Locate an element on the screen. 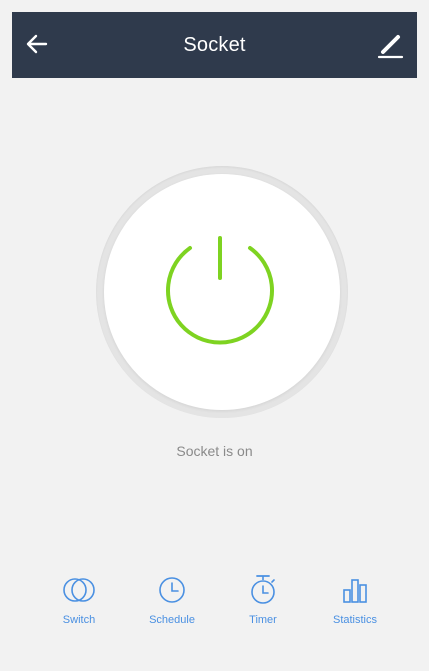 The image size is (429, 671). bar-chart-icon is located at coordinates (355, 591).